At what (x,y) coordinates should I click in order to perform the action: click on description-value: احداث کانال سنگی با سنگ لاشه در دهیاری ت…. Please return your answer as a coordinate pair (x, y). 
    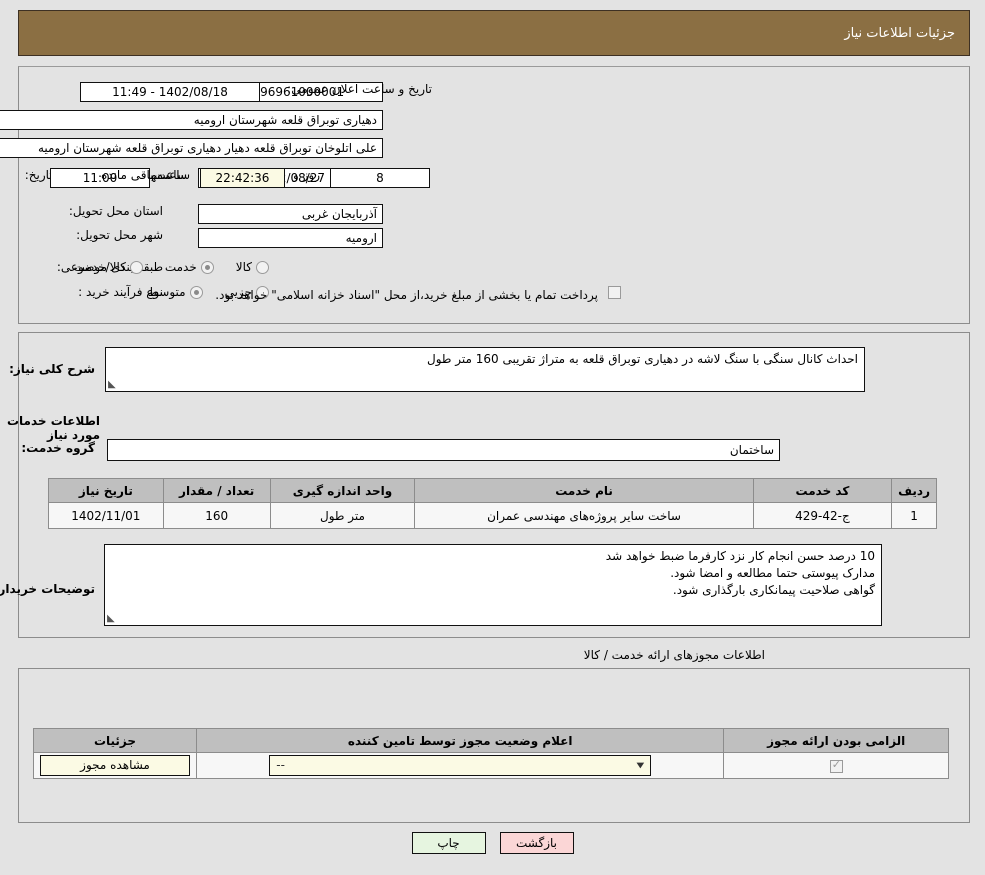
    Looking at the image, I should click on (642, 359).